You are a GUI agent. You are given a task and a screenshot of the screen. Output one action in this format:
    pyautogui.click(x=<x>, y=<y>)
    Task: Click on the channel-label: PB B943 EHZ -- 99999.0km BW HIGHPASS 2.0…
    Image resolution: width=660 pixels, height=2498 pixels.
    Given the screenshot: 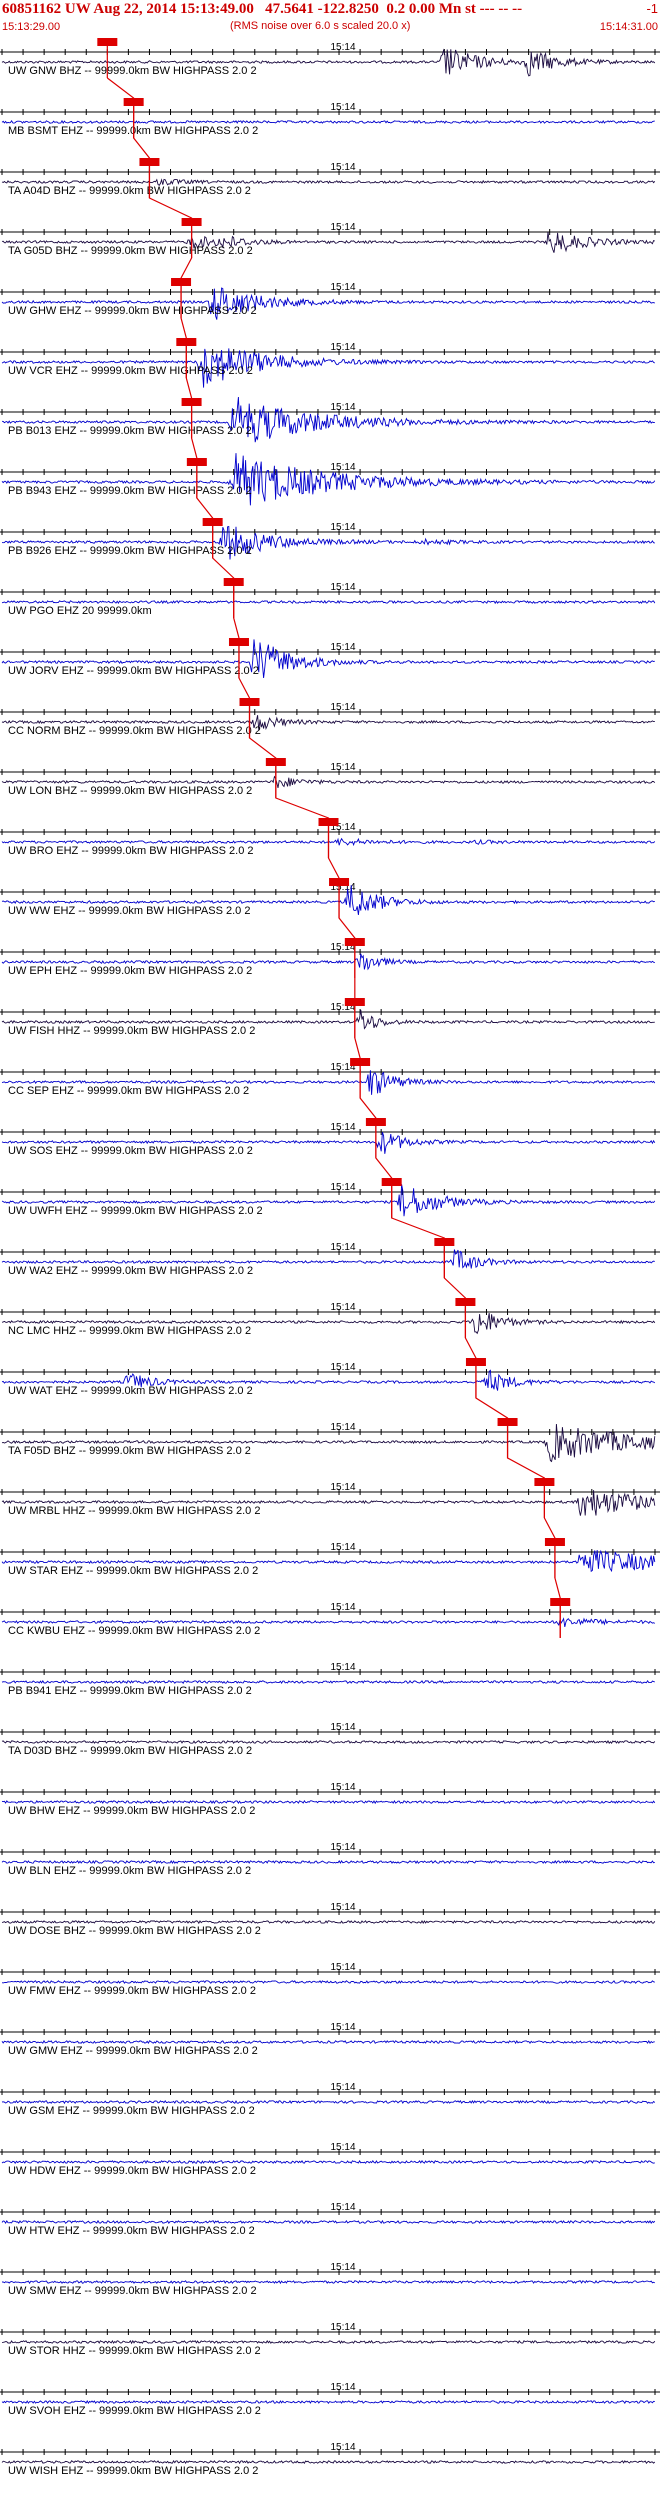 What is the action you would take?
    pyautogui.click(x=130, y=491)
    